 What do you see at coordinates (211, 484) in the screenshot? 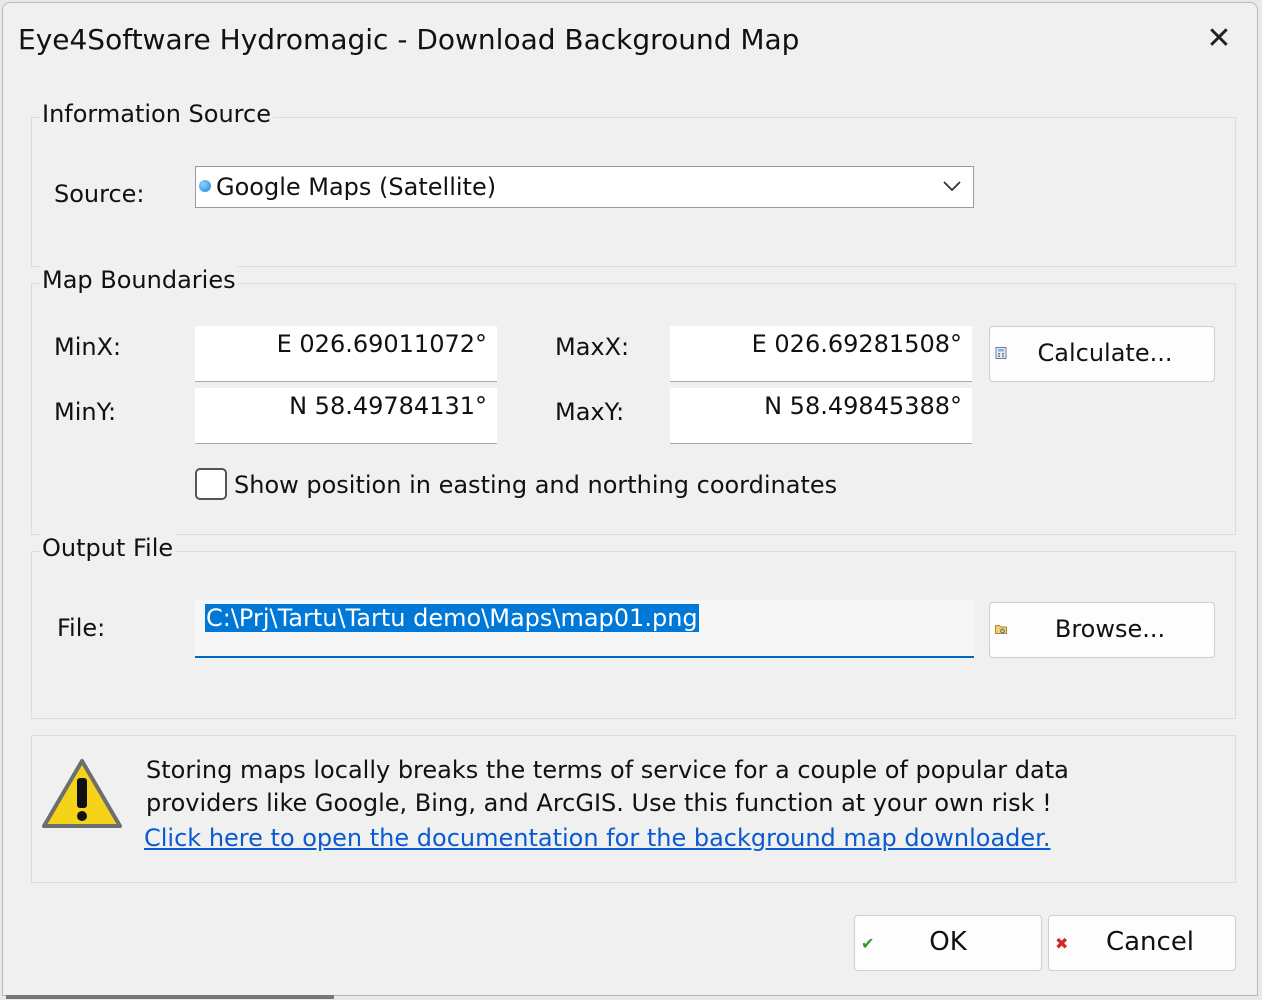
I see `easting-northing-checkbox` at bounding box center [211, 484].